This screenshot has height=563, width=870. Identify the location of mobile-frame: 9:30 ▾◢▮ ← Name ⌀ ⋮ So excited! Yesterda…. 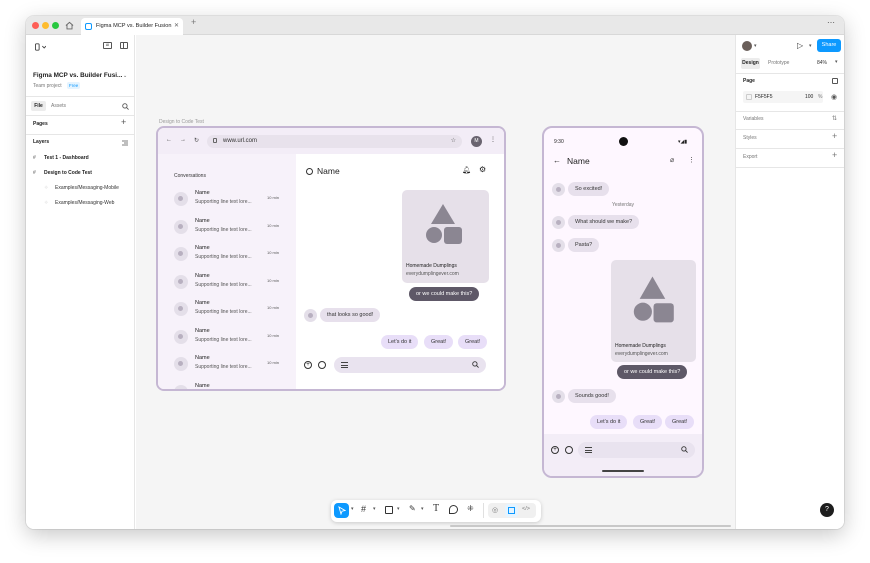
(623, 302).